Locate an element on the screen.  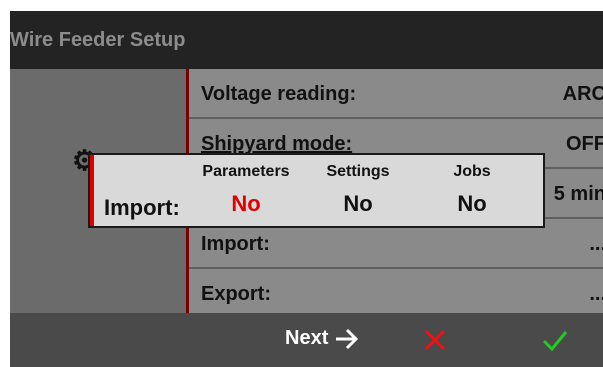
arrow-right-icon is located at coordinates (347, 338).